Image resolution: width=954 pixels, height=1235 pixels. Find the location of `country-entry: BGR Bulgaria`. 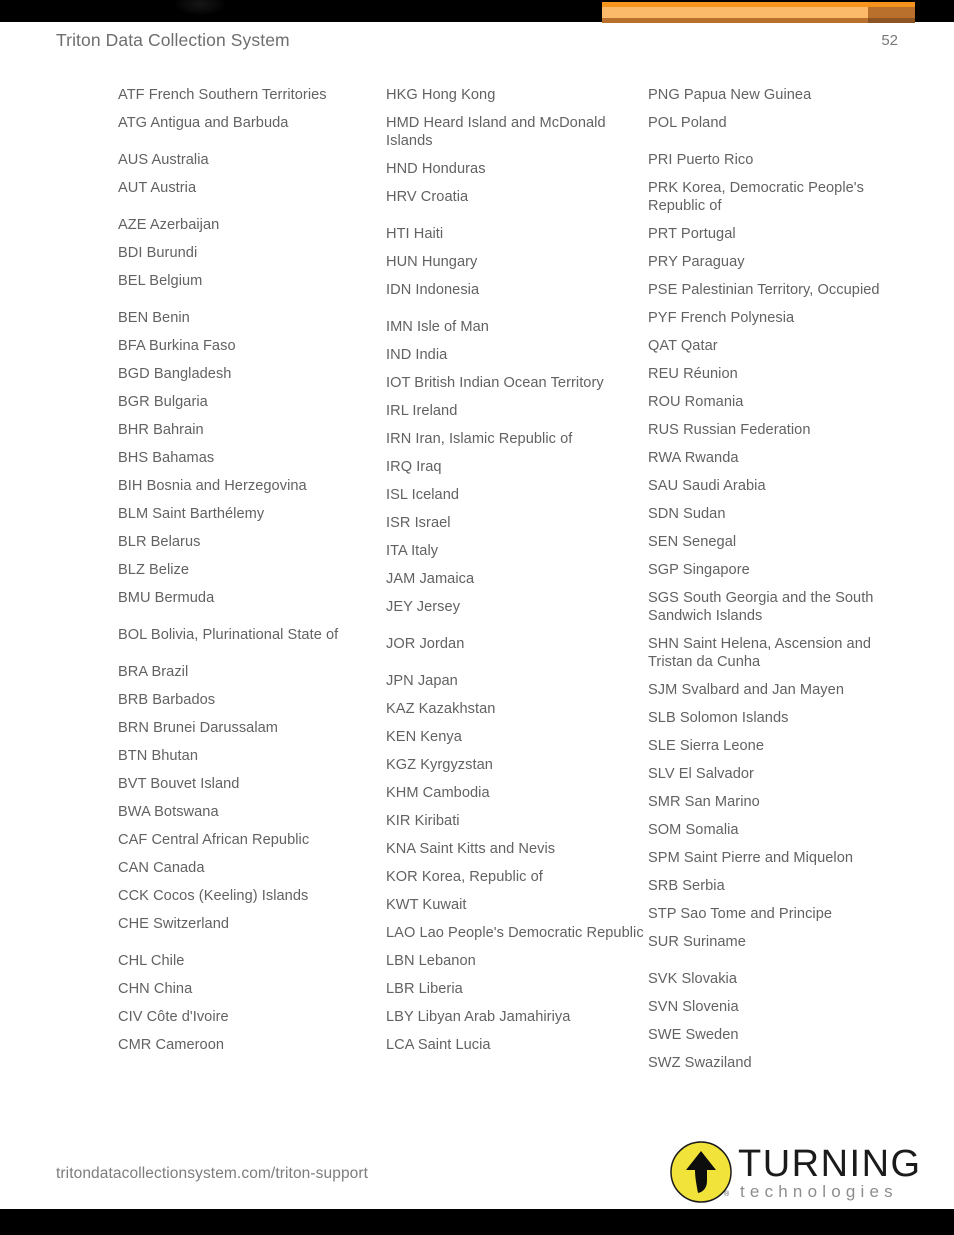

country-entry: BGR Bulgaria is located at coordinates (163, 402).